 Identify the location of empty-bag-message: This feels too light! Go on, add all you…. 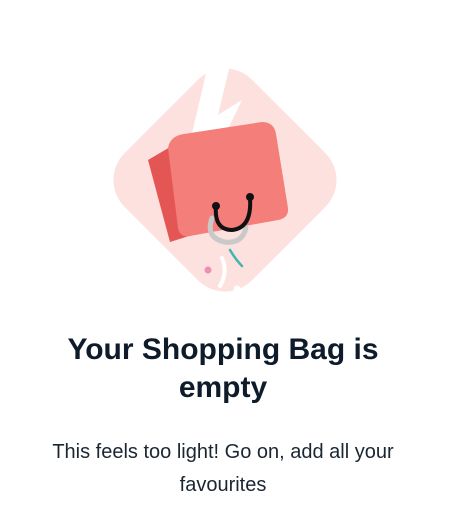
(223, 469).